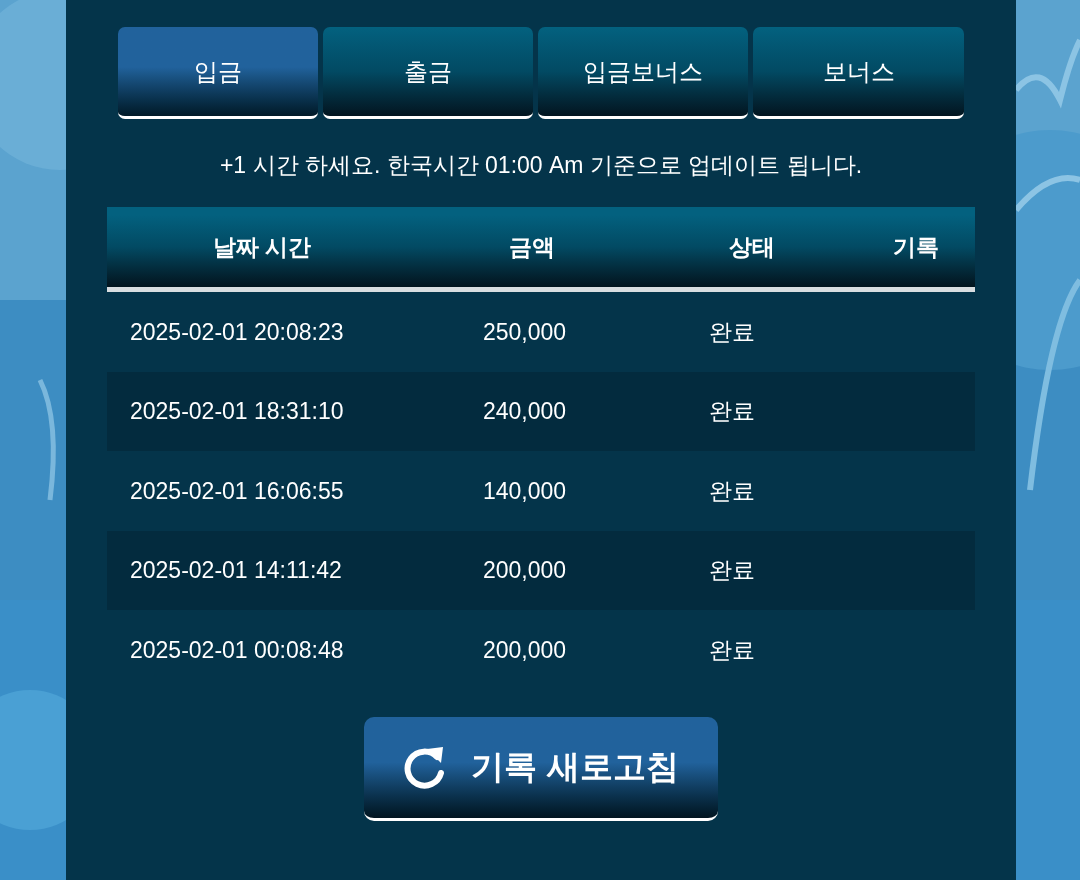 The height and width of the screenshot is (880, 1080). What do you see at coordinates (237, 331) in the screenshot?
I see `table-cell: 2025-02-01 20:08:23` at bounding box center [237, 331].